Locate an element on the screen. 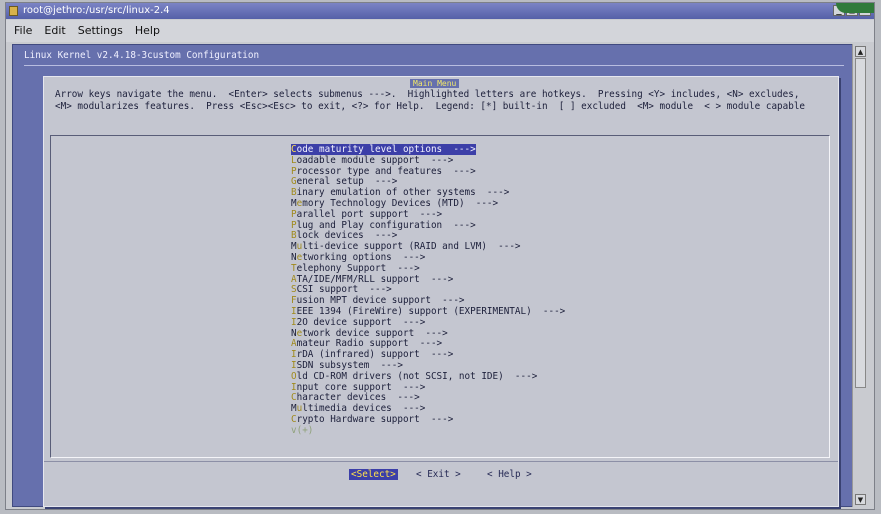  menu-item-text: nput core support ---> is located at coordinates (361, 387).